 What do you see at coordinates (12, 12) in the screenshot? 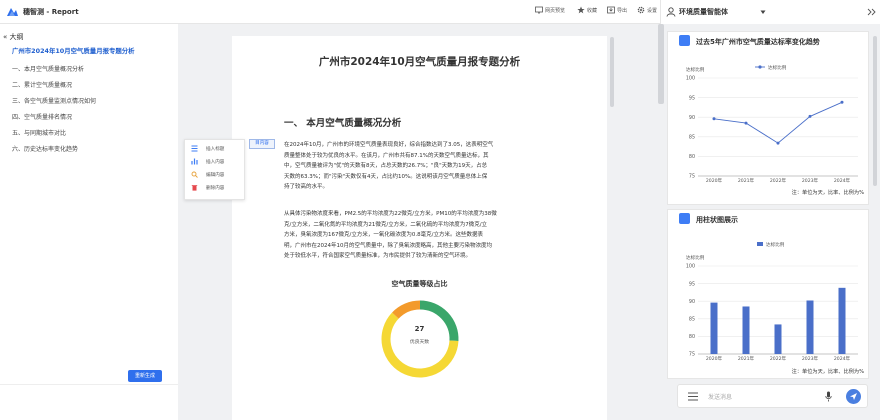
I see `logo-icon` at bounding box center [12, 12].